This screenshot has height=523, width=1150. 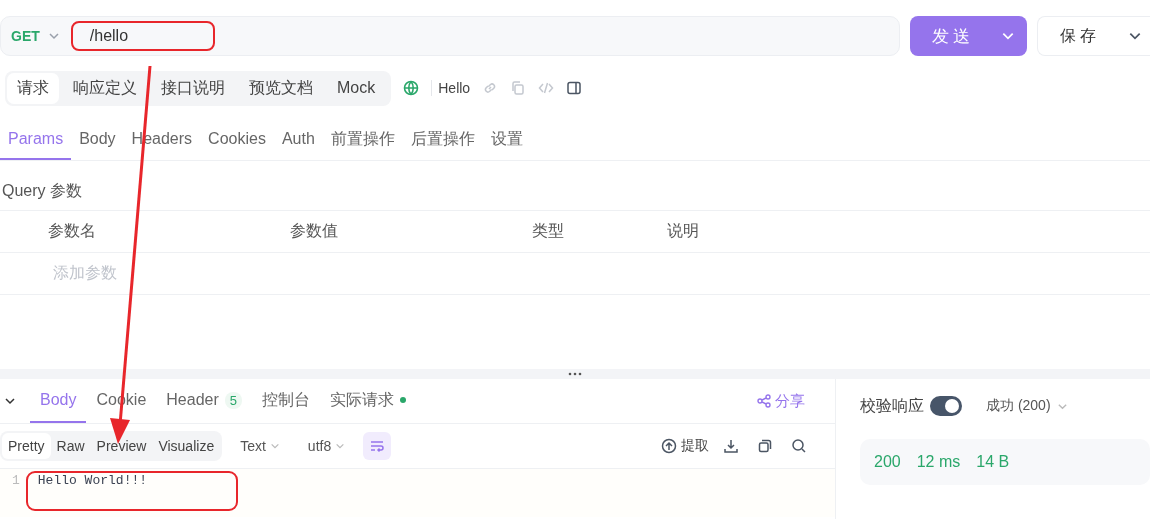 What do you see at coordinates (368, 401) in the screenshot?
I see `response-tab: 实际请求` at bounding box center [368, 401].